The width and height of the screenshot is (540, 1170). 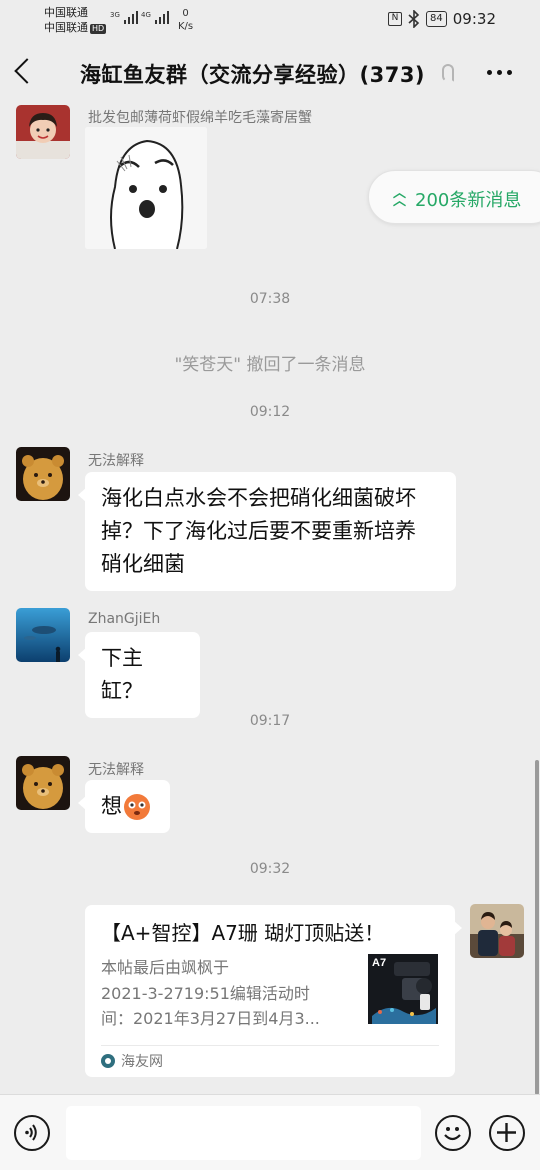 I want to click on time-divider: 09:17, so click(x=270, y=721).